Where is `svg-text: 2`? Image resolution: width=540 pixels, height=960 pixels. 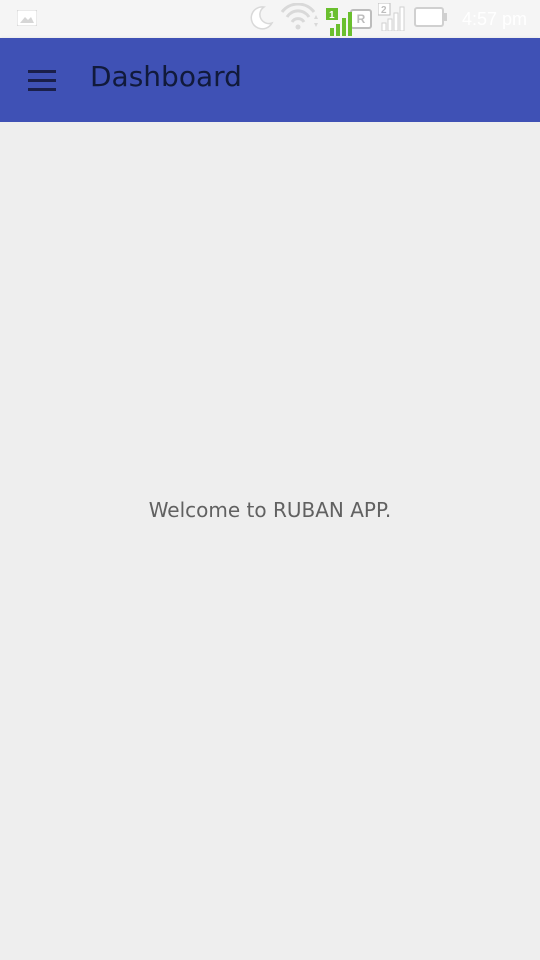
svg-text: 2 is located at coordinates (384, 10).